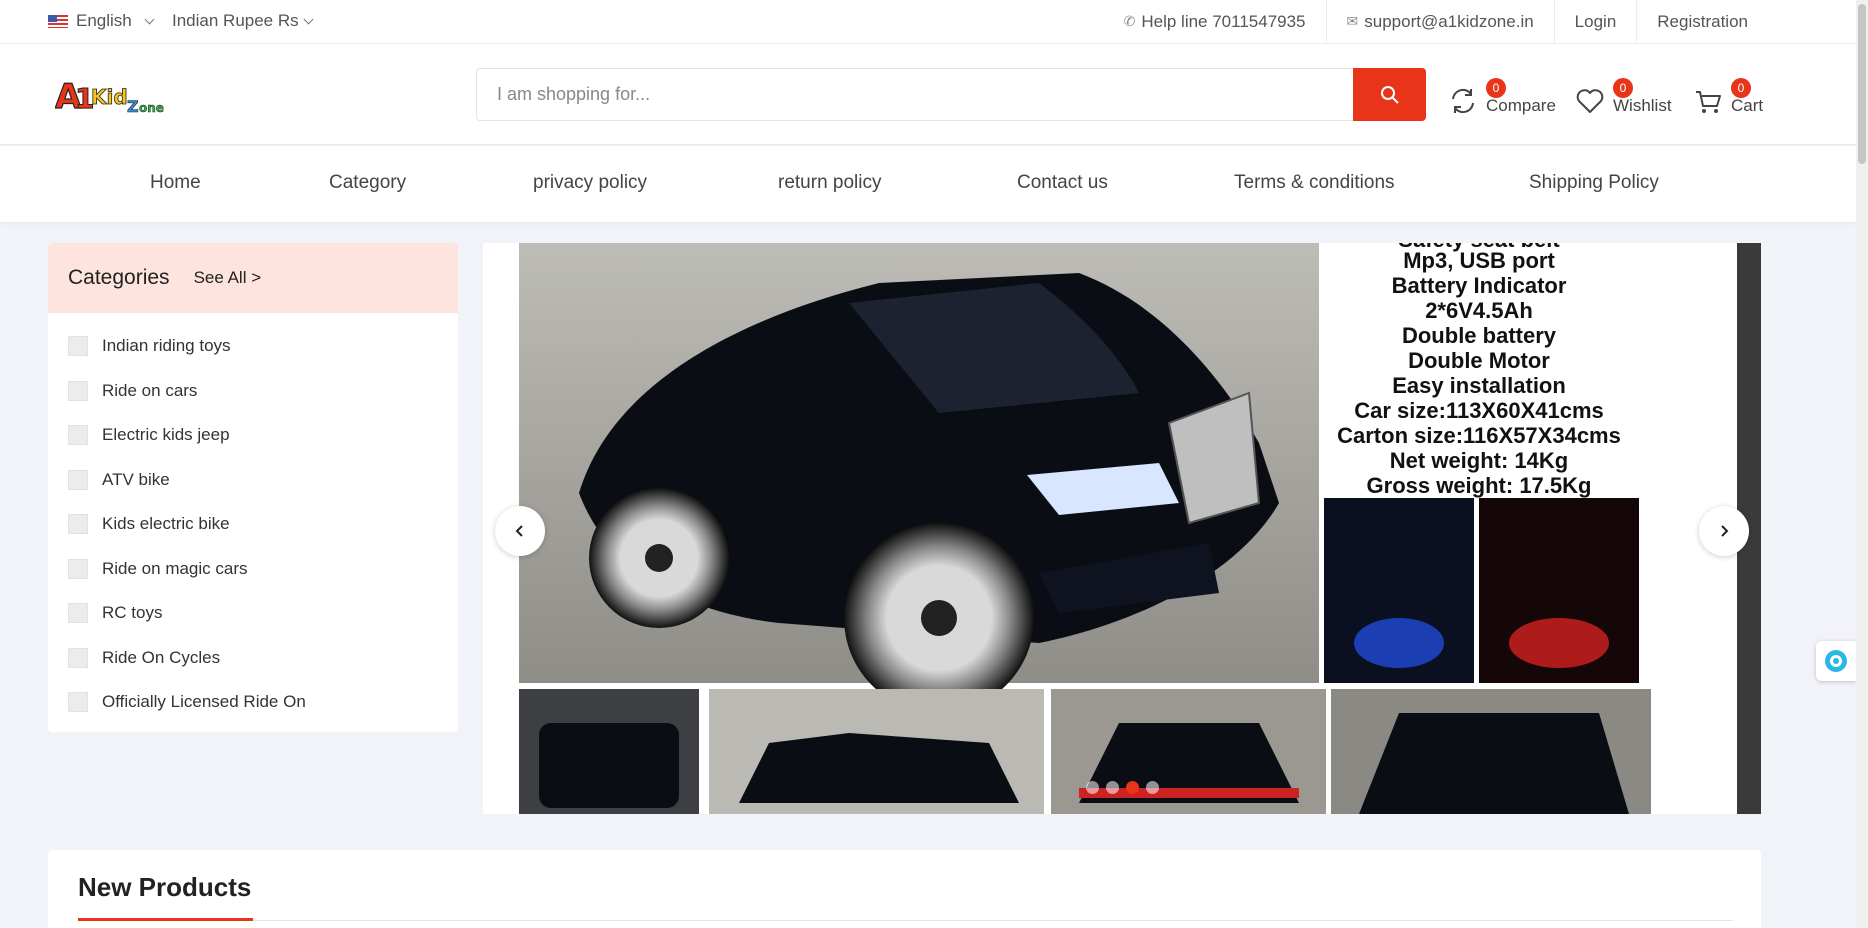 Image resolution: width=1868 pixels, height=928 pixels. I want to click on categories-header: Categories See All >, so click(253, 278).